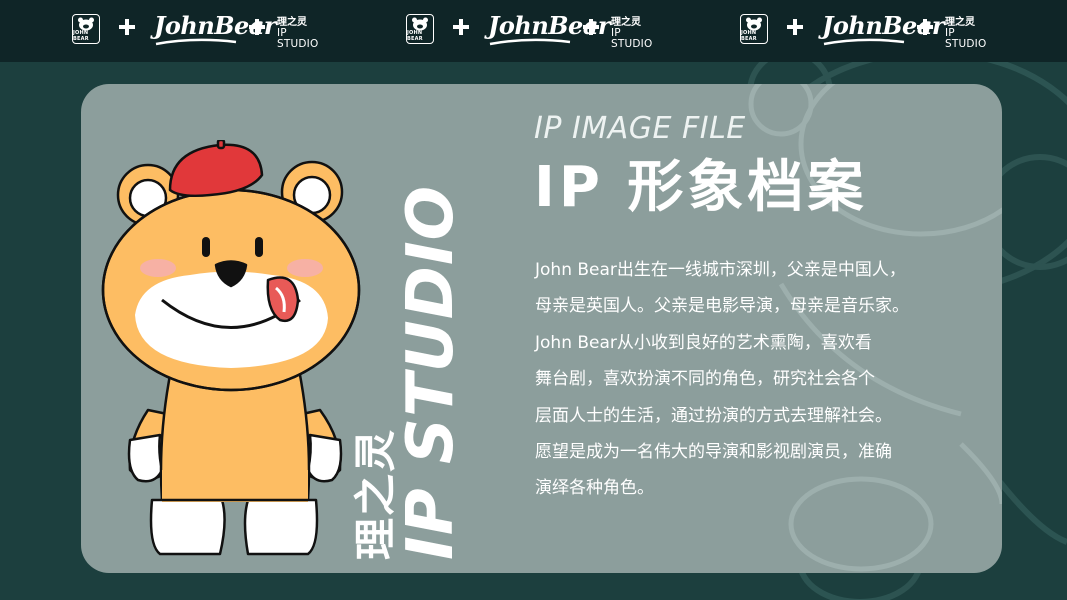 The width and height of the screenshot is (1067, 600). I want to click on subtitle-en: IP IMAGE FILE, so click(640, 128).